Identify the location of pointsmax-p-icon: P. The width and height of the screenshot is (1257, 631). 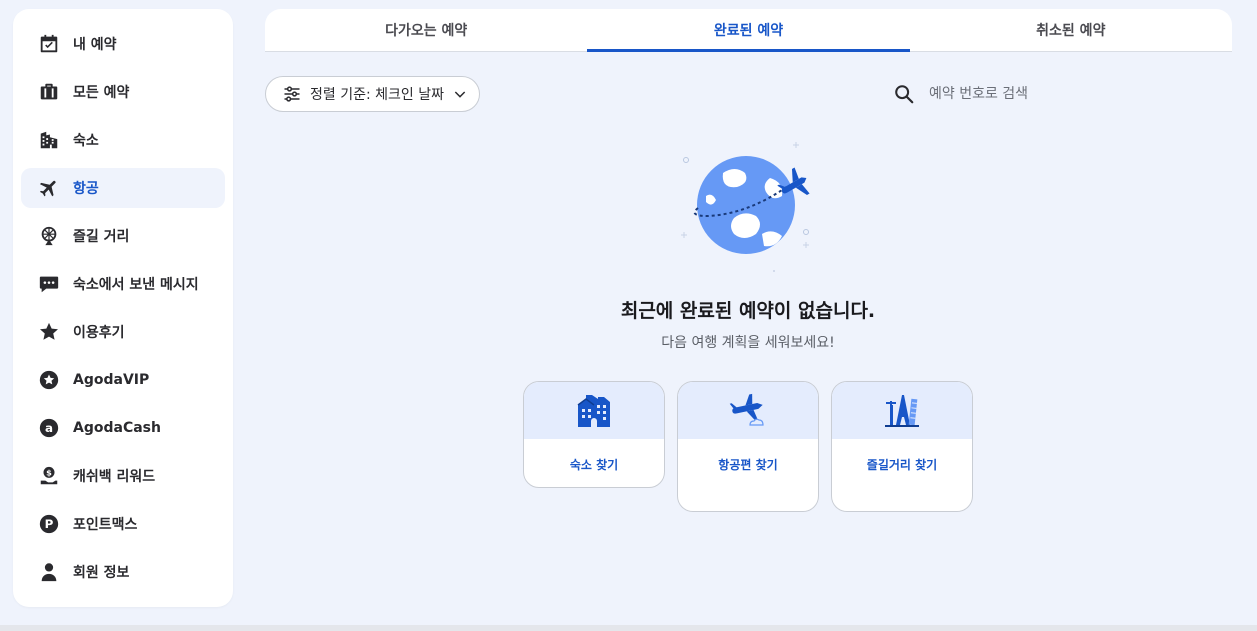
(49, 524).